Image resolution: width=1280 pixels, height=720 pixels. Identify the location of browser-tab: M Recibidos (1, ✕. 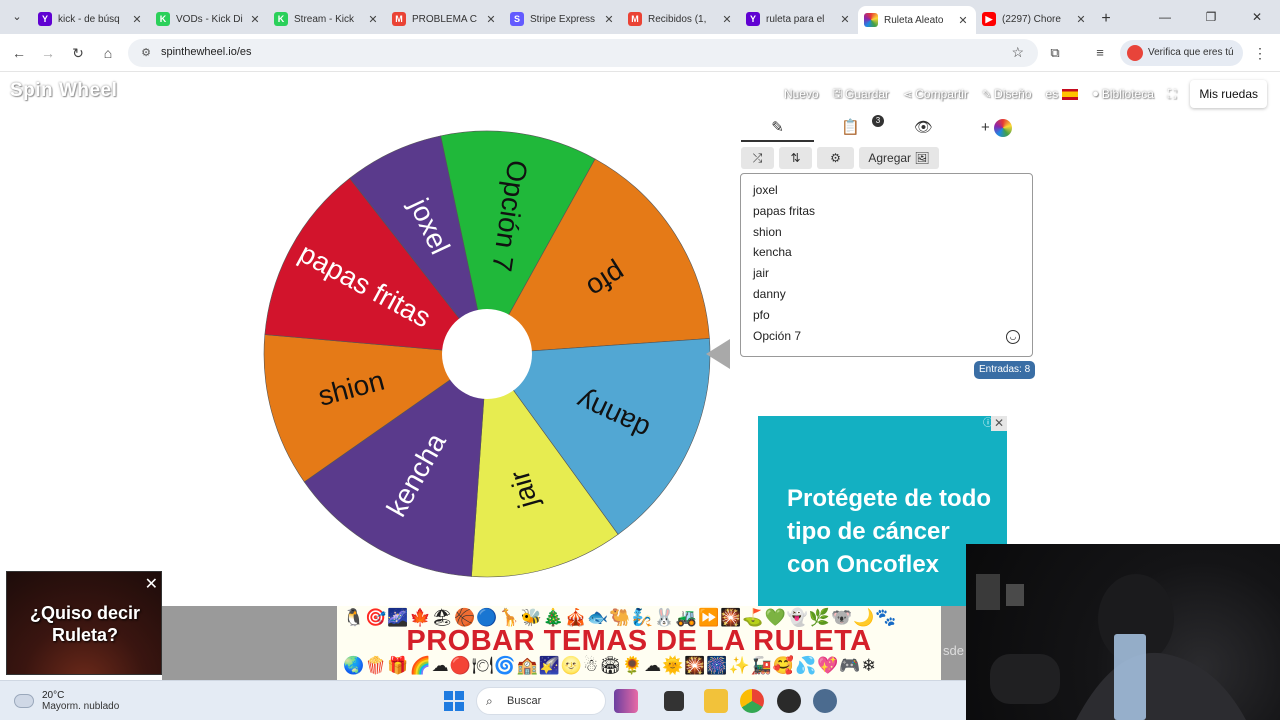
(681, 19).